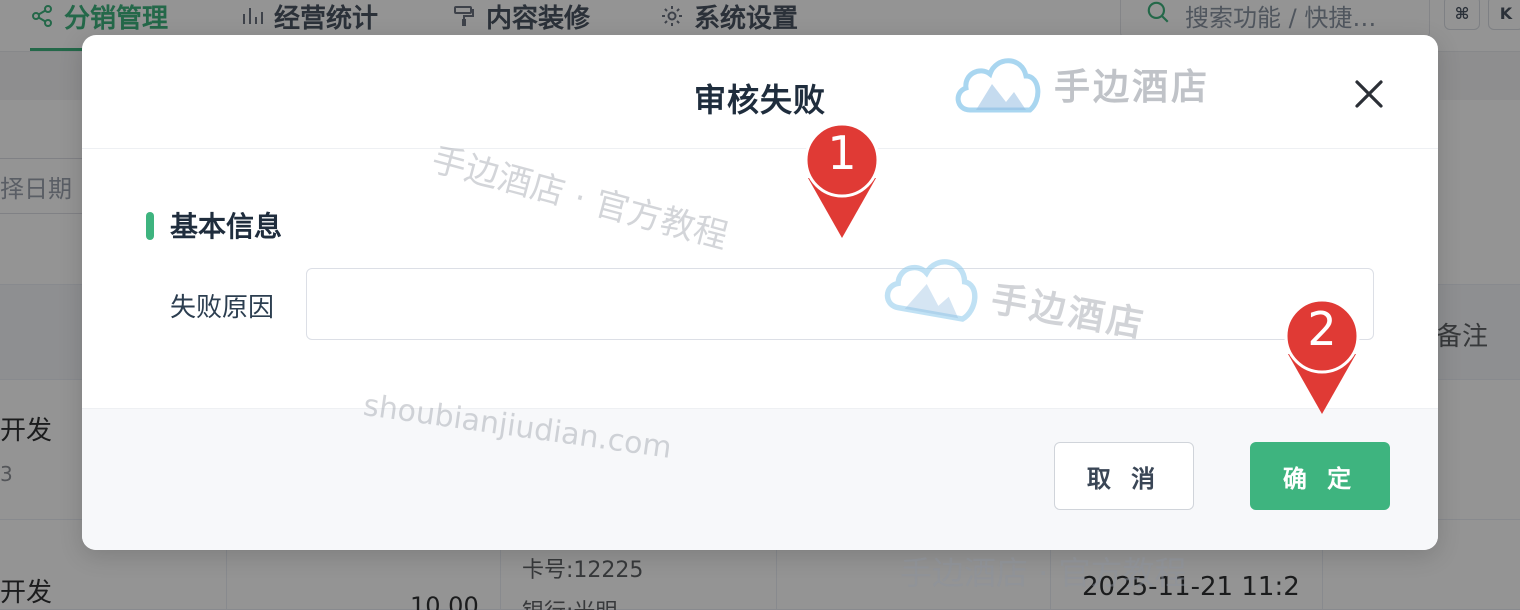 Image resolution: width=1520 pixels, height=610 pixels. What do you see at coordinates (222, 308) in the screenshot?
I see `failure-reason-label: 失败原因` at bounding box center [222, 308].